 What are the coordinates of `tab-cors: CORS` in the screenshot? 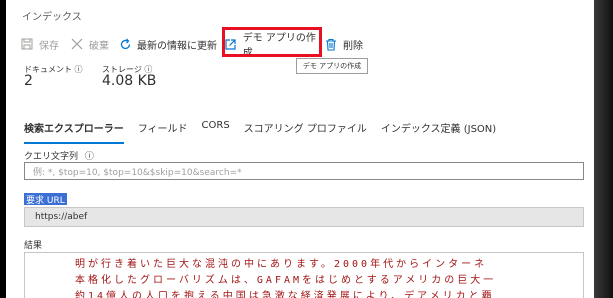 It's located at (216, 128).